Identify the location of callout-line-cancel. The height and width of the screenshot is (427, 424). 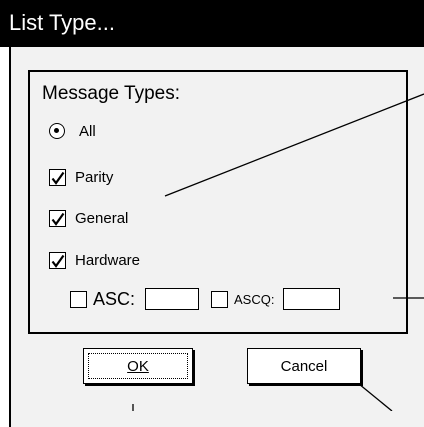
(375, 397).